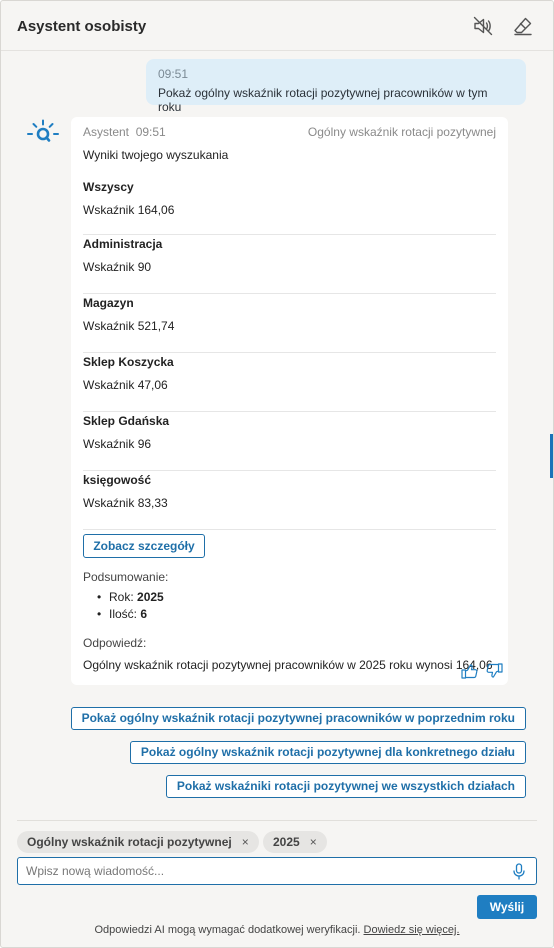  I want to click on results-intro: Wyniki twojego wyszukania, so click(156, 155).